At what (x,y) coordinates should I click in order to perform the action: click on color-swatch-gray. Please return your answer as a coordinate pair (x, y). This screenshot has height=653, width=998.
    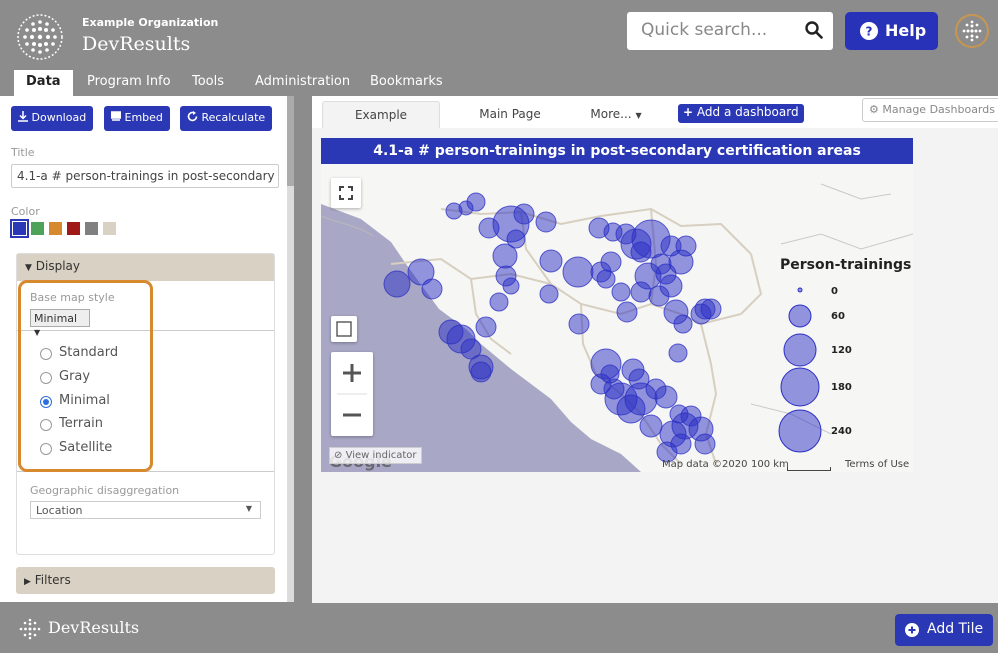
    Looking at the image, I should click on (91, 228).